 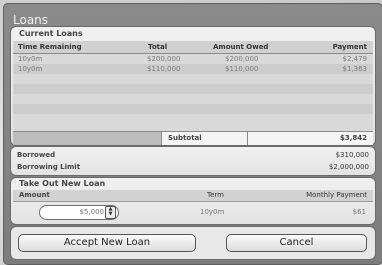 What do you see at coordinates (107, 243) in the screenshot?
I see `accept-new-loan-button: Accept New Loan` at bounding box center [107, 243].